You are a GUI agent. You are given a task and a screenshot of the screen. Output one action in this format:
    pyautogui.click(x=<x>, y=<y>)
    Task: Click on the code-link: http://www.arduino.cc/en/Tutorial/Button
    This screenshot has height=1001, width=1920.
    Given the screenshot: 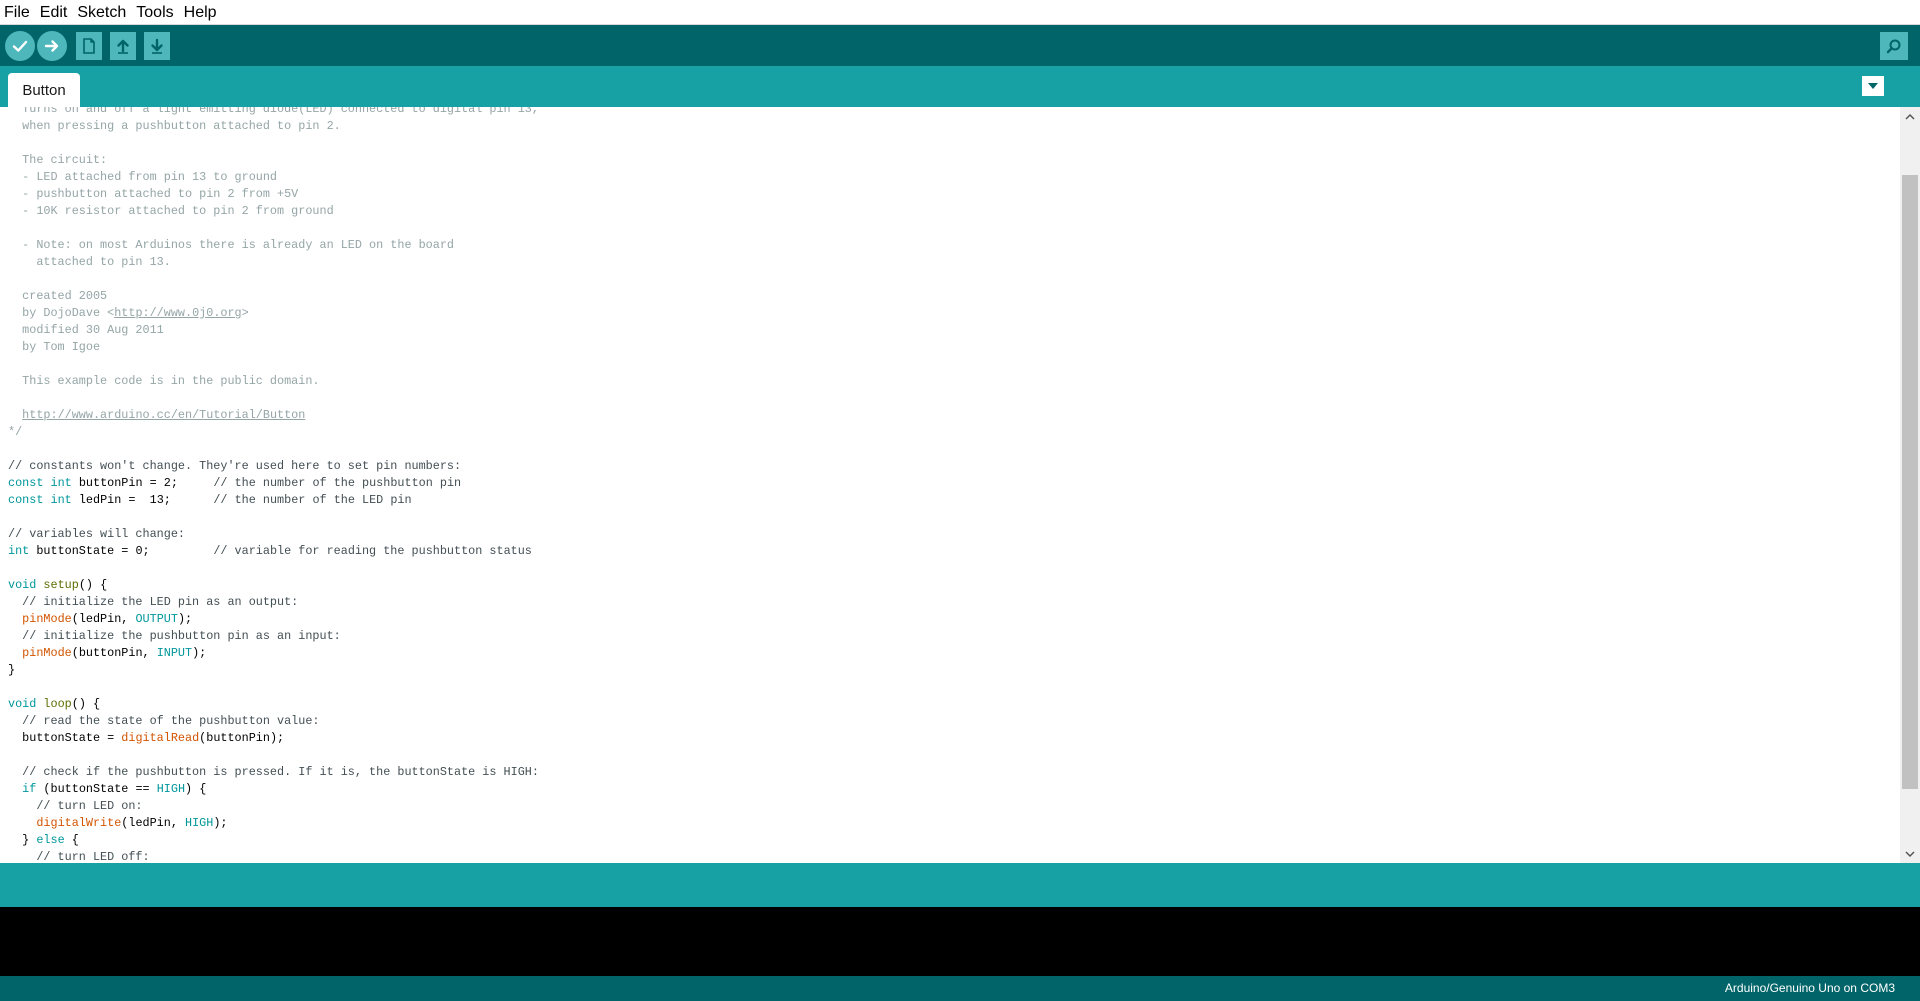 What is the action you would take?
    pyautogui.click(x=163, y=415)
    